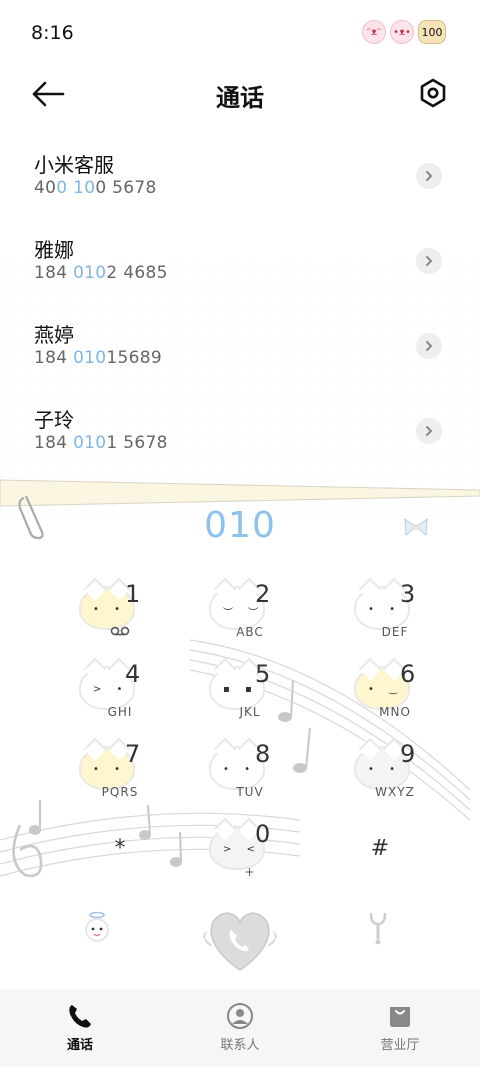 This screenshot has height=1067, width=480. I want to click on bow-icon, so click(416, 527).